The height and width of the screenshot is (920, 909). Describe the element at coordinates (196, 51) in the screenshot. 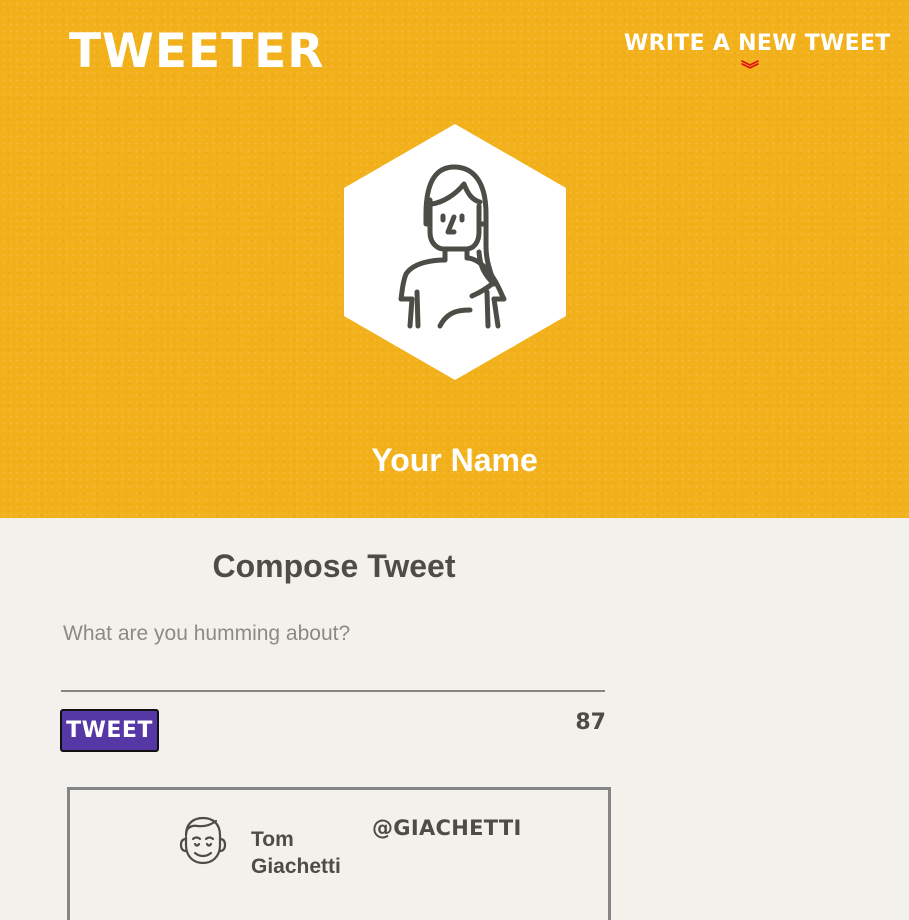

I see `brand-logo: TWEETER` at that location.